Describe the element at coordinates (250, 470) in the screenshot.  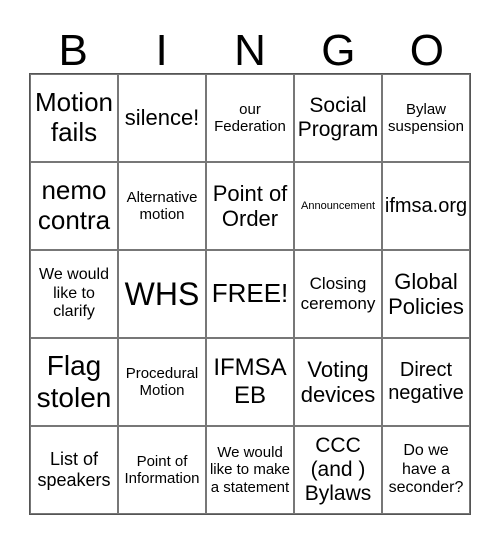
I see `bingo-cell: We would like to make a statement` at that location.